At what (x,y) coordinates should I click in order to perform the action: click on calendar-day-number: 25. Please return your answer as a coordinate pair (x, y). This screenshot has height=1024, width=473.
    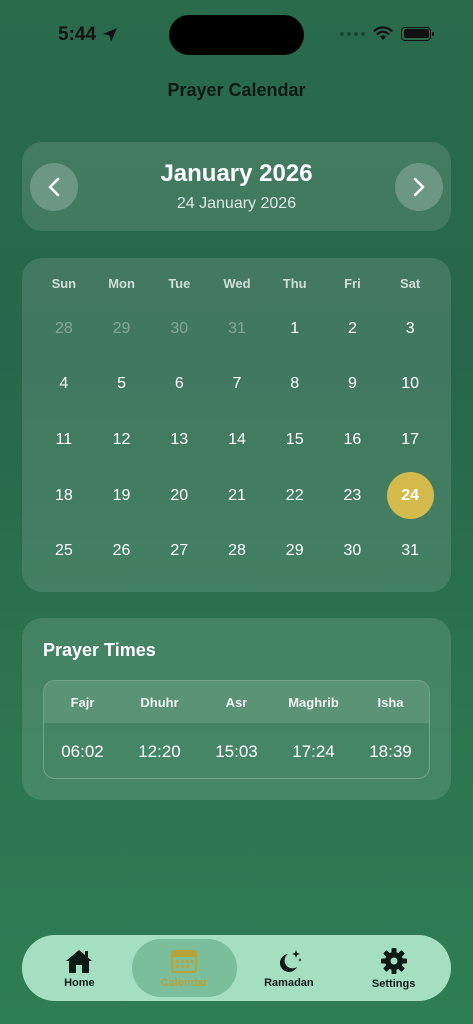
    Looking at the image, I should click on (63, 551).